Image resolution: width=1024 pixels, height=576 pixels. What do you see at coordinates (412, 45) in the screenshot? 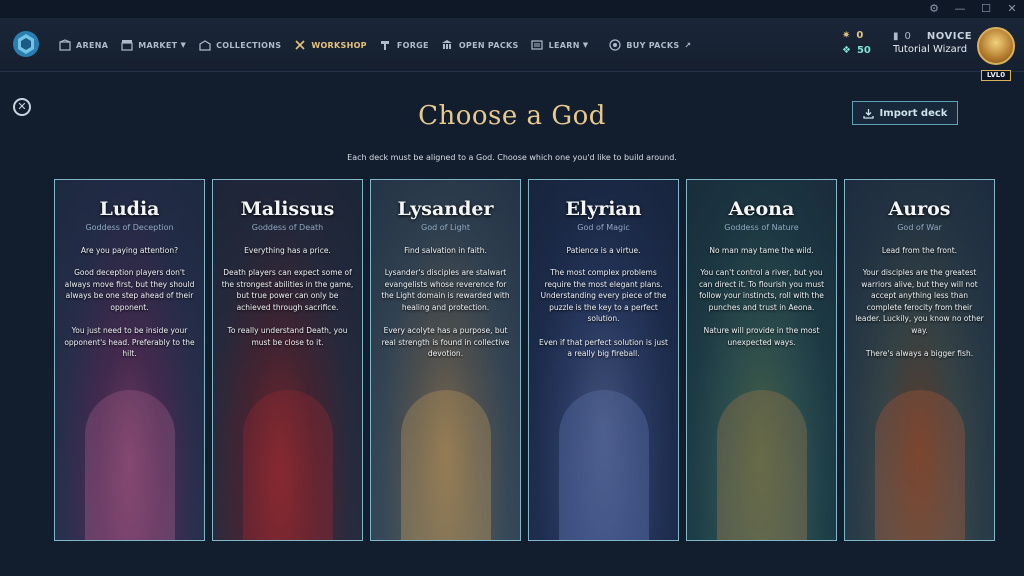
I see `nav-item-label: FORGE` at bounding box center [412, 45].